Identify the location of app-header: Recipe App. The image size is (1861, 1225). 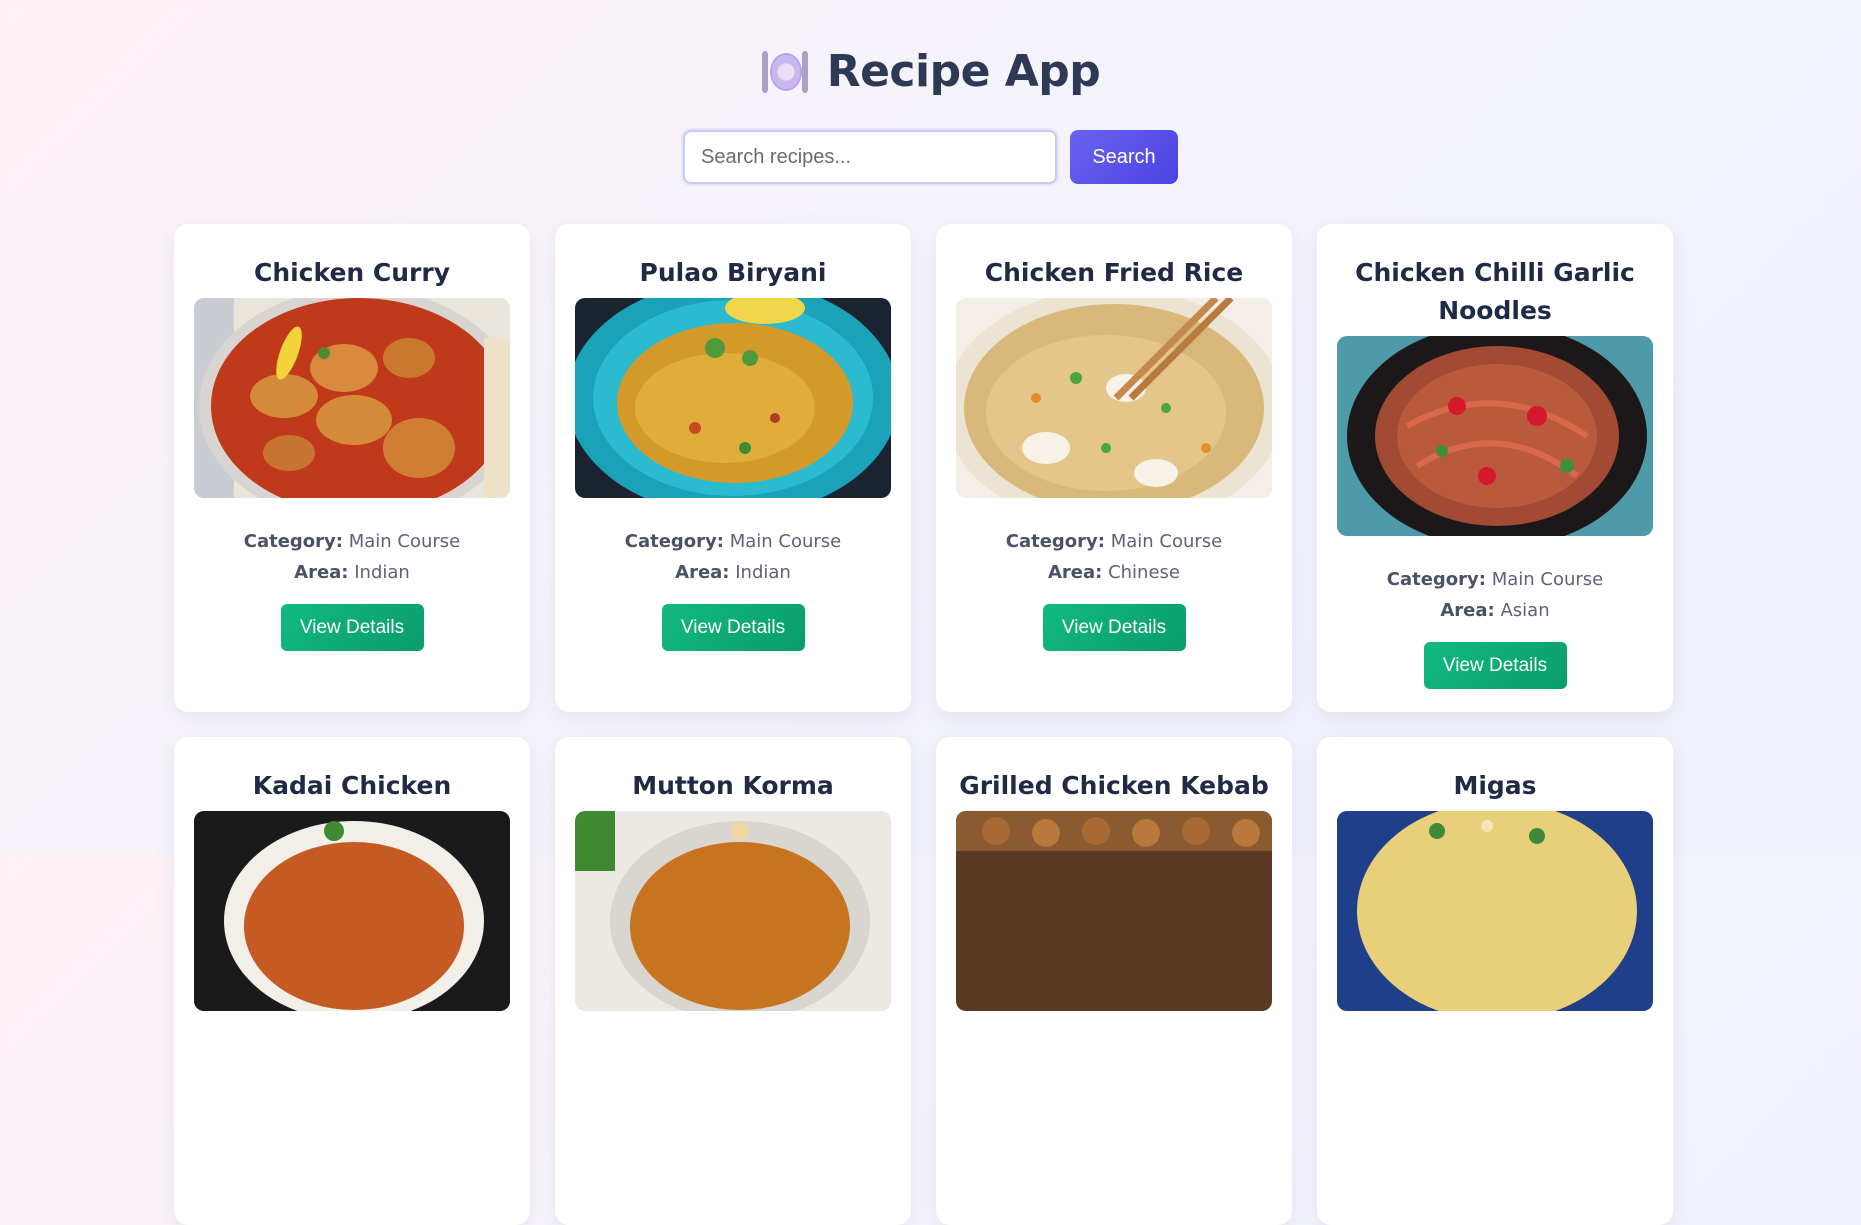
(930, 49).